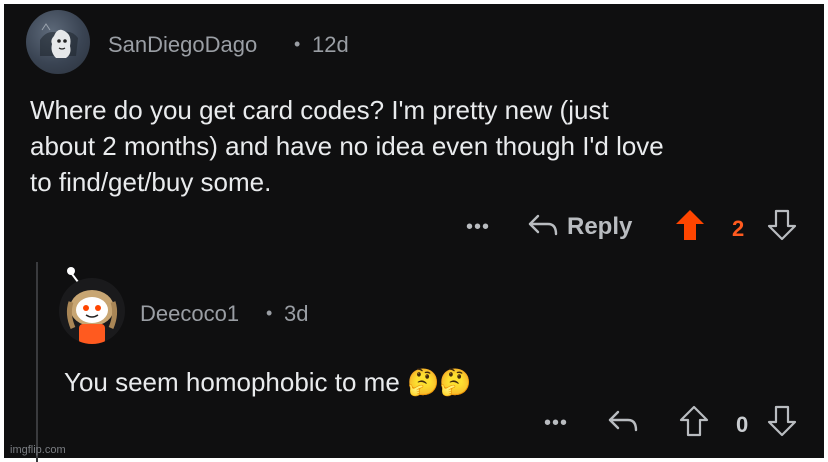 The image size is (828, 462). Describe the element at coordinates (92, 317) in the screenshot. I see `snoo-avatar-icon` at that location.